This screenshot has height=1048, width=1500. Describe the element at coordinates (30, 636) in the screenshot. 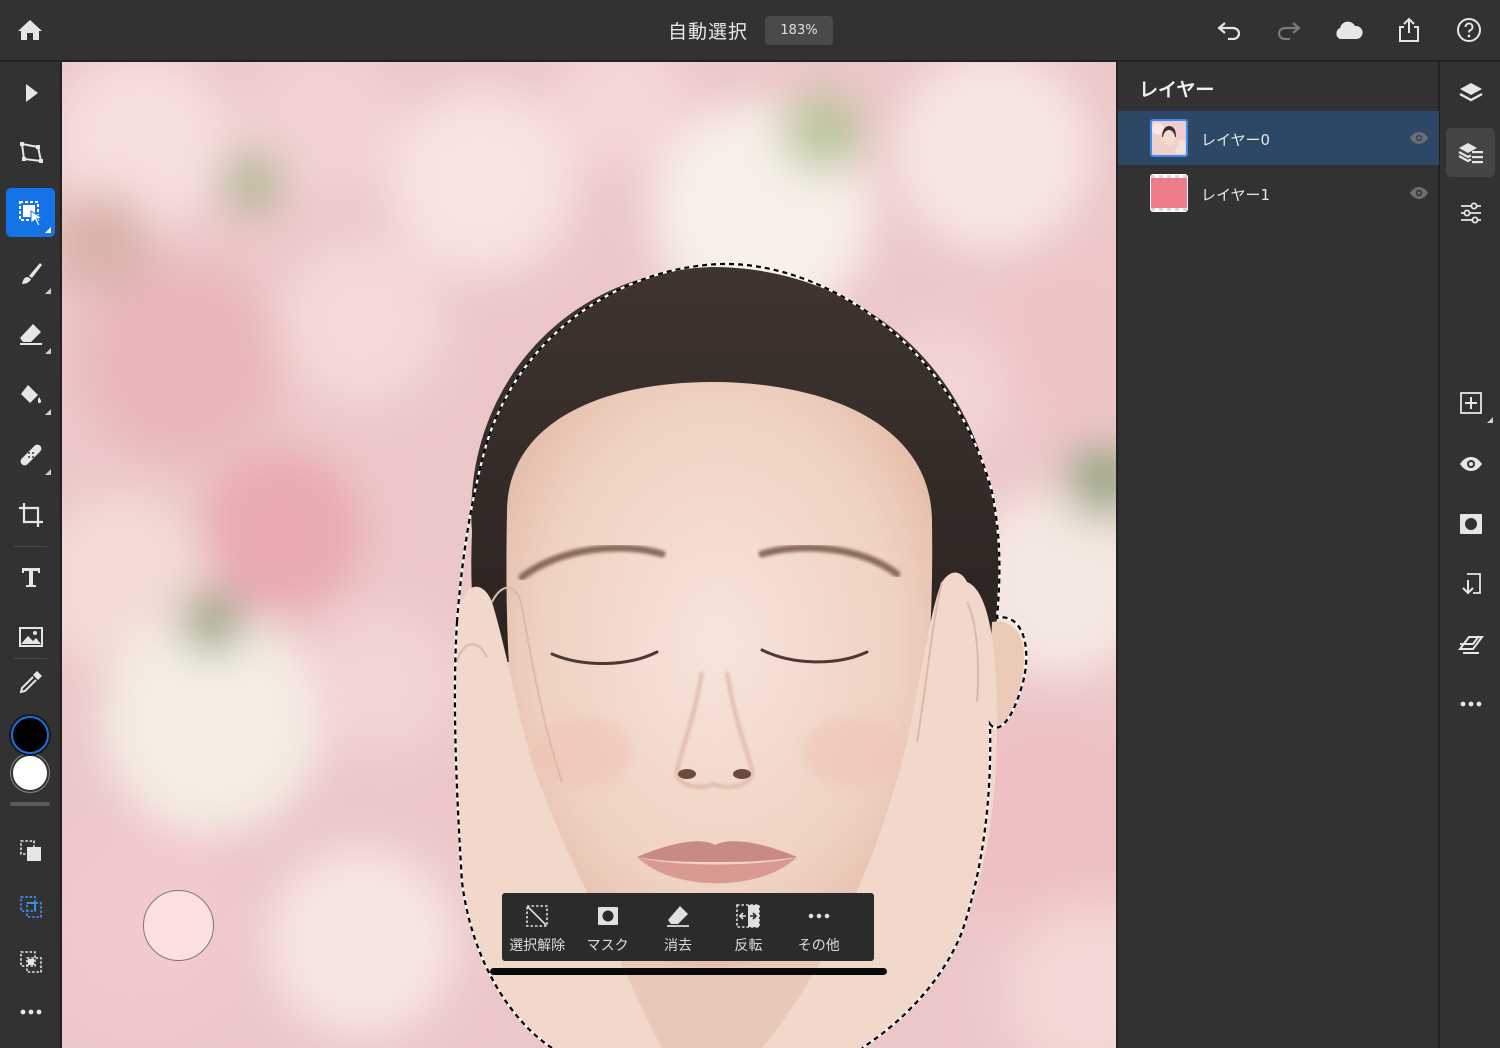

I see `place-image-icon` at that location.